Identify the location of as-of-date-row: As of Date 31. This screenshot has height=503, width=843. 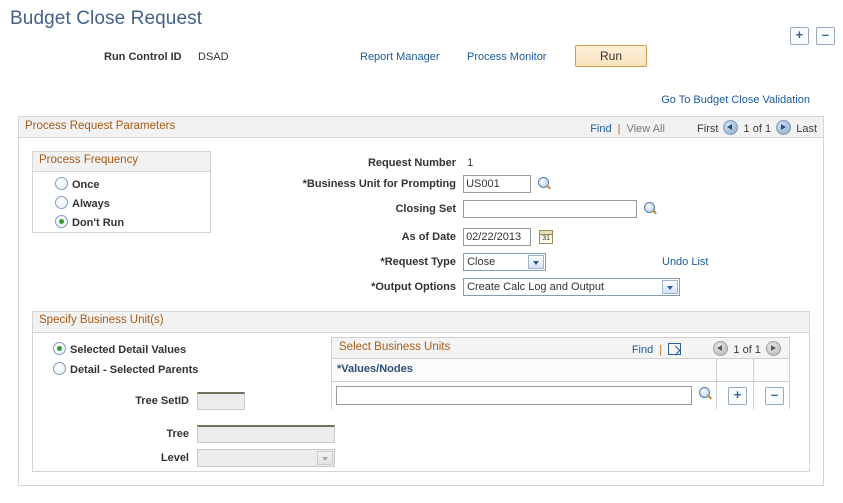
(415, 237).